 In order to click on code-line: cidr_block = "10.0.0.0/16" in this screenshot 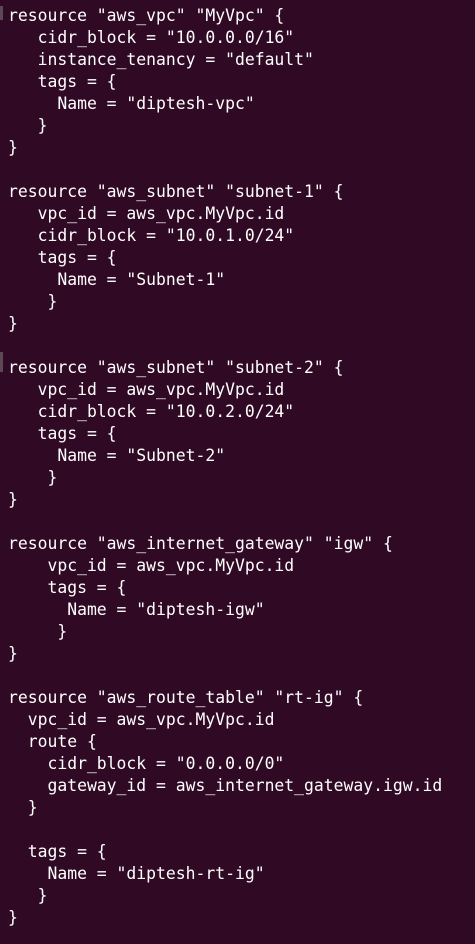, I will do `click(151, 37)`.